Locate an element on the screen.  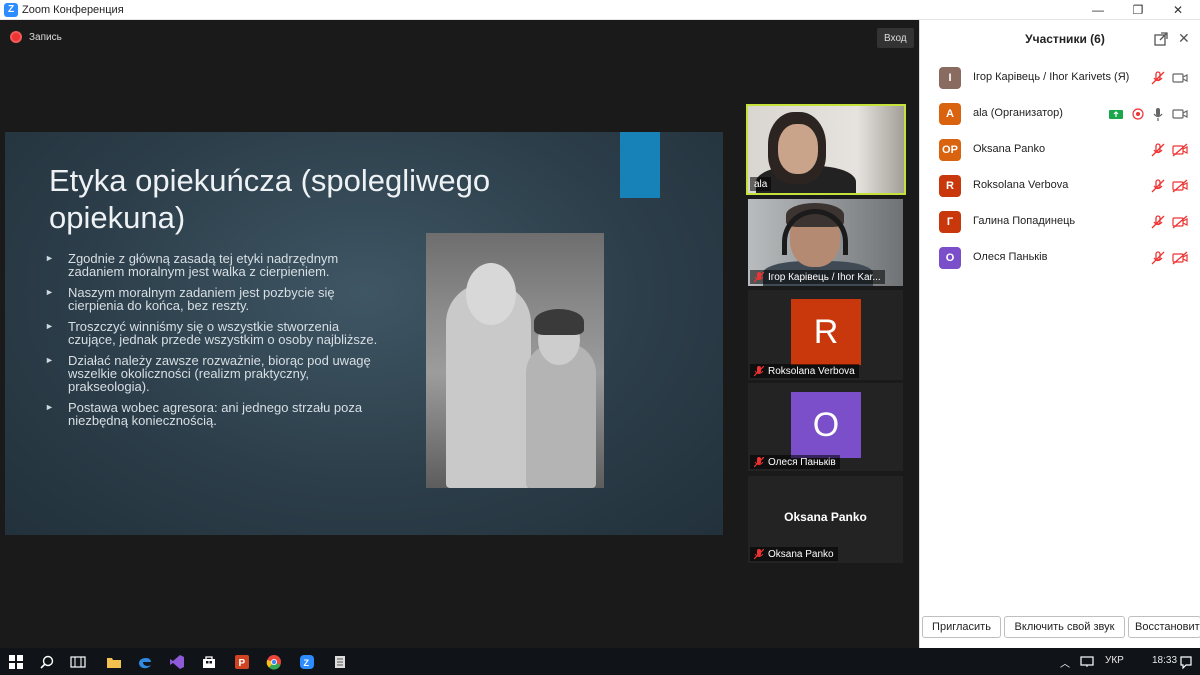
powerpoint-icon: P is located at coordinates (242, 662).